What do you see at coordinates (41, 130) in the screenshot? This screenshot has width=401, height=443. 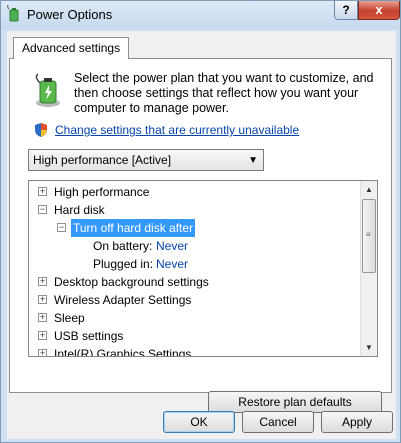 I see `shield-icon` at bounding box center [41, 130].